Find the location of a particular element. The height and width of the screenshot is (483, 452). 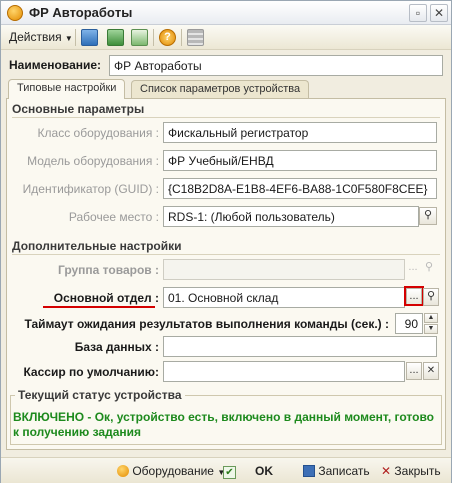

default-cashier-label: Кассир по умолчанию: is located at coordinates (91, 372).